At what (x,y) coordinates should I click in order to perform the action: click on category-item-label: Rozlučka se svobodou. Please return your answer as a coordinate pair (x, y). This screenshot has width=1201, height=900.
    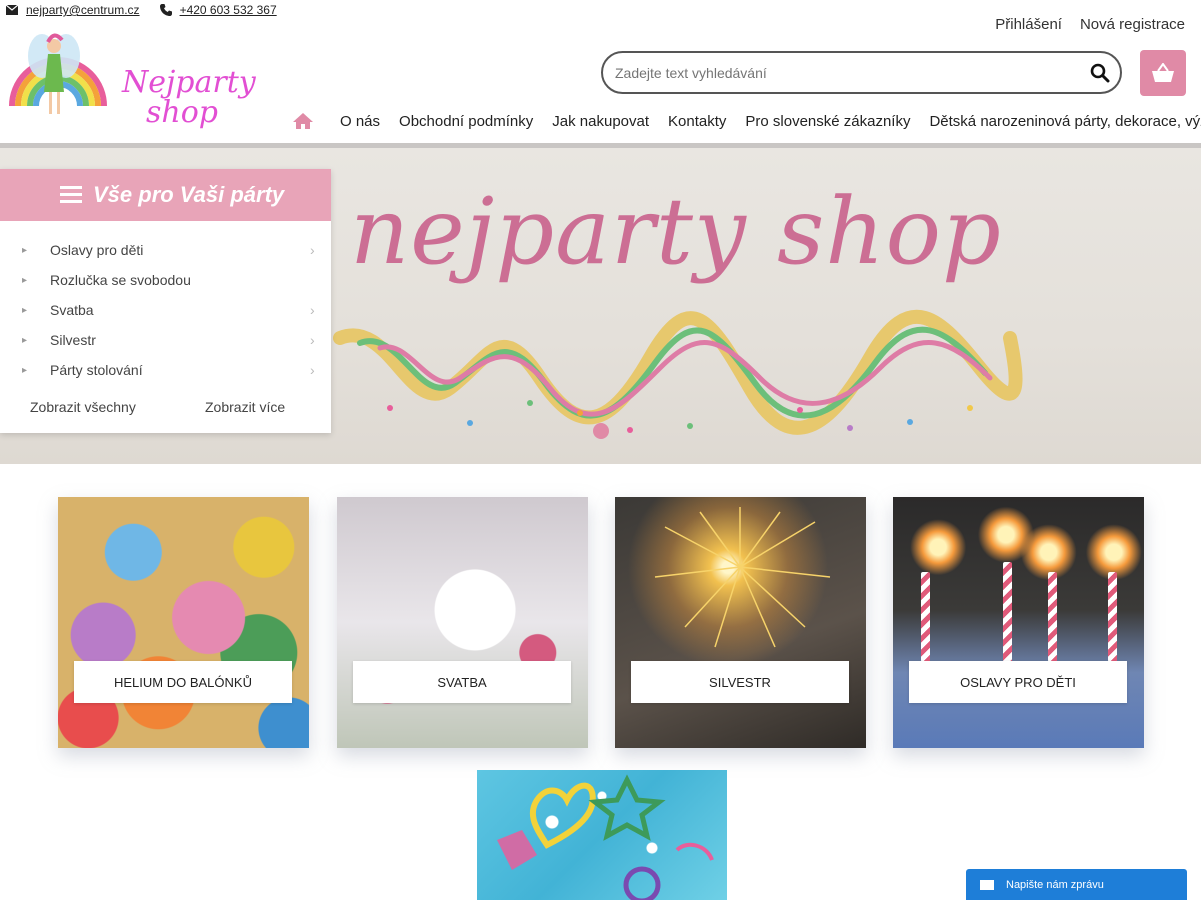
    Looking at the image, I should click on (120, 280).